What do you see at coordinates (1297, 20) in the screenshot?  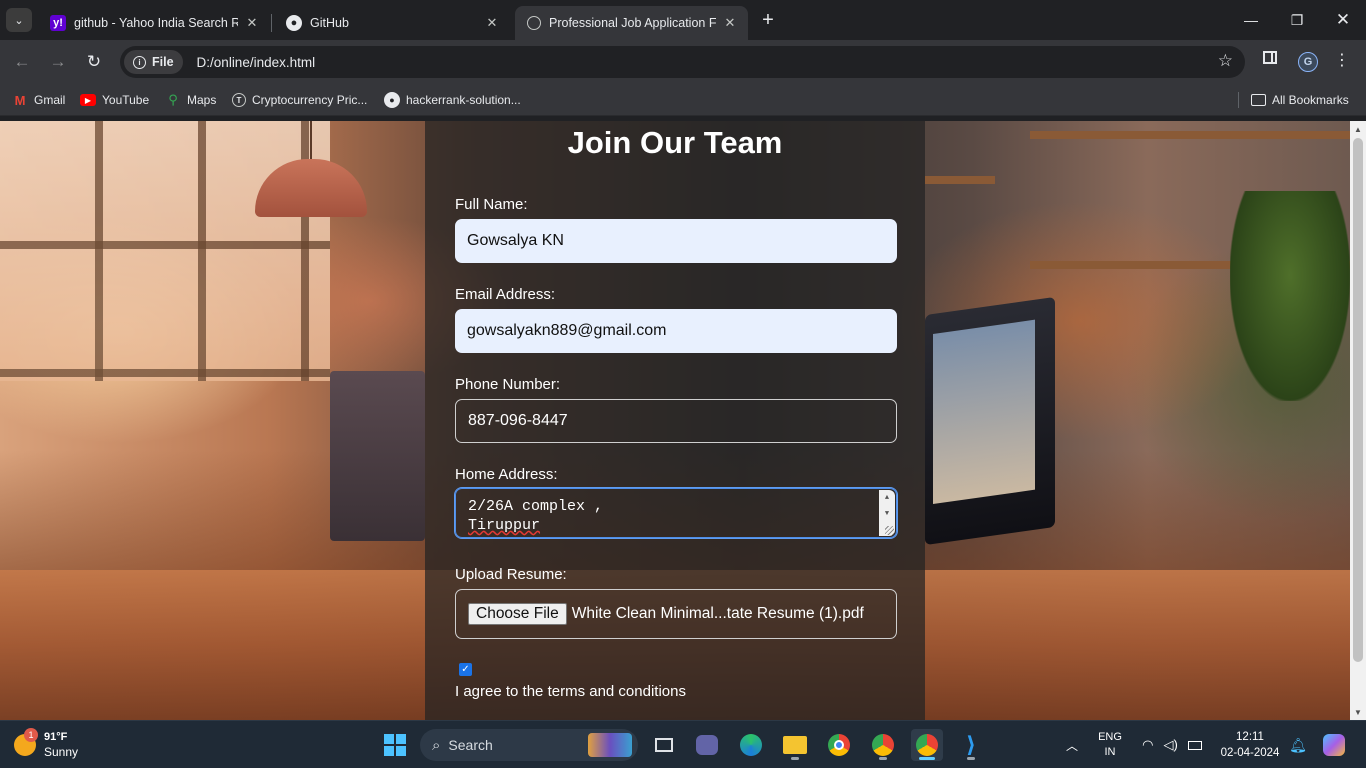 I see `restore-button: ❐` at bounding box center [1297, 20].